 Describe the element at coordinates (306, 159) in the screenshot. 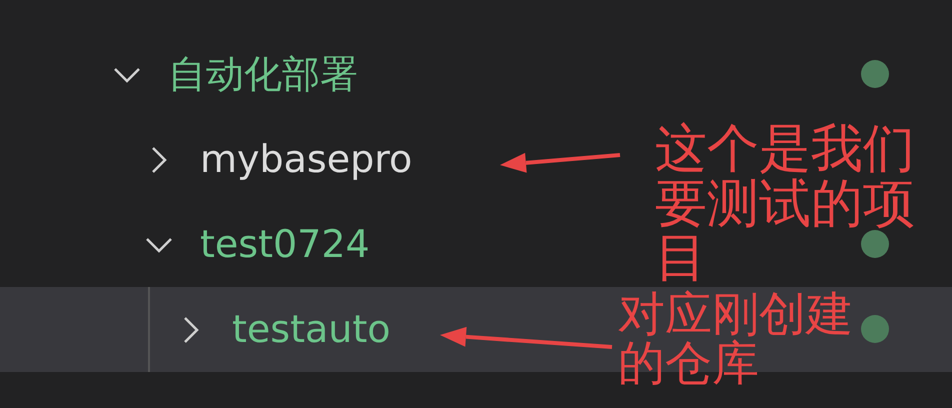

I see `folder-name: mybasepro` at that location.